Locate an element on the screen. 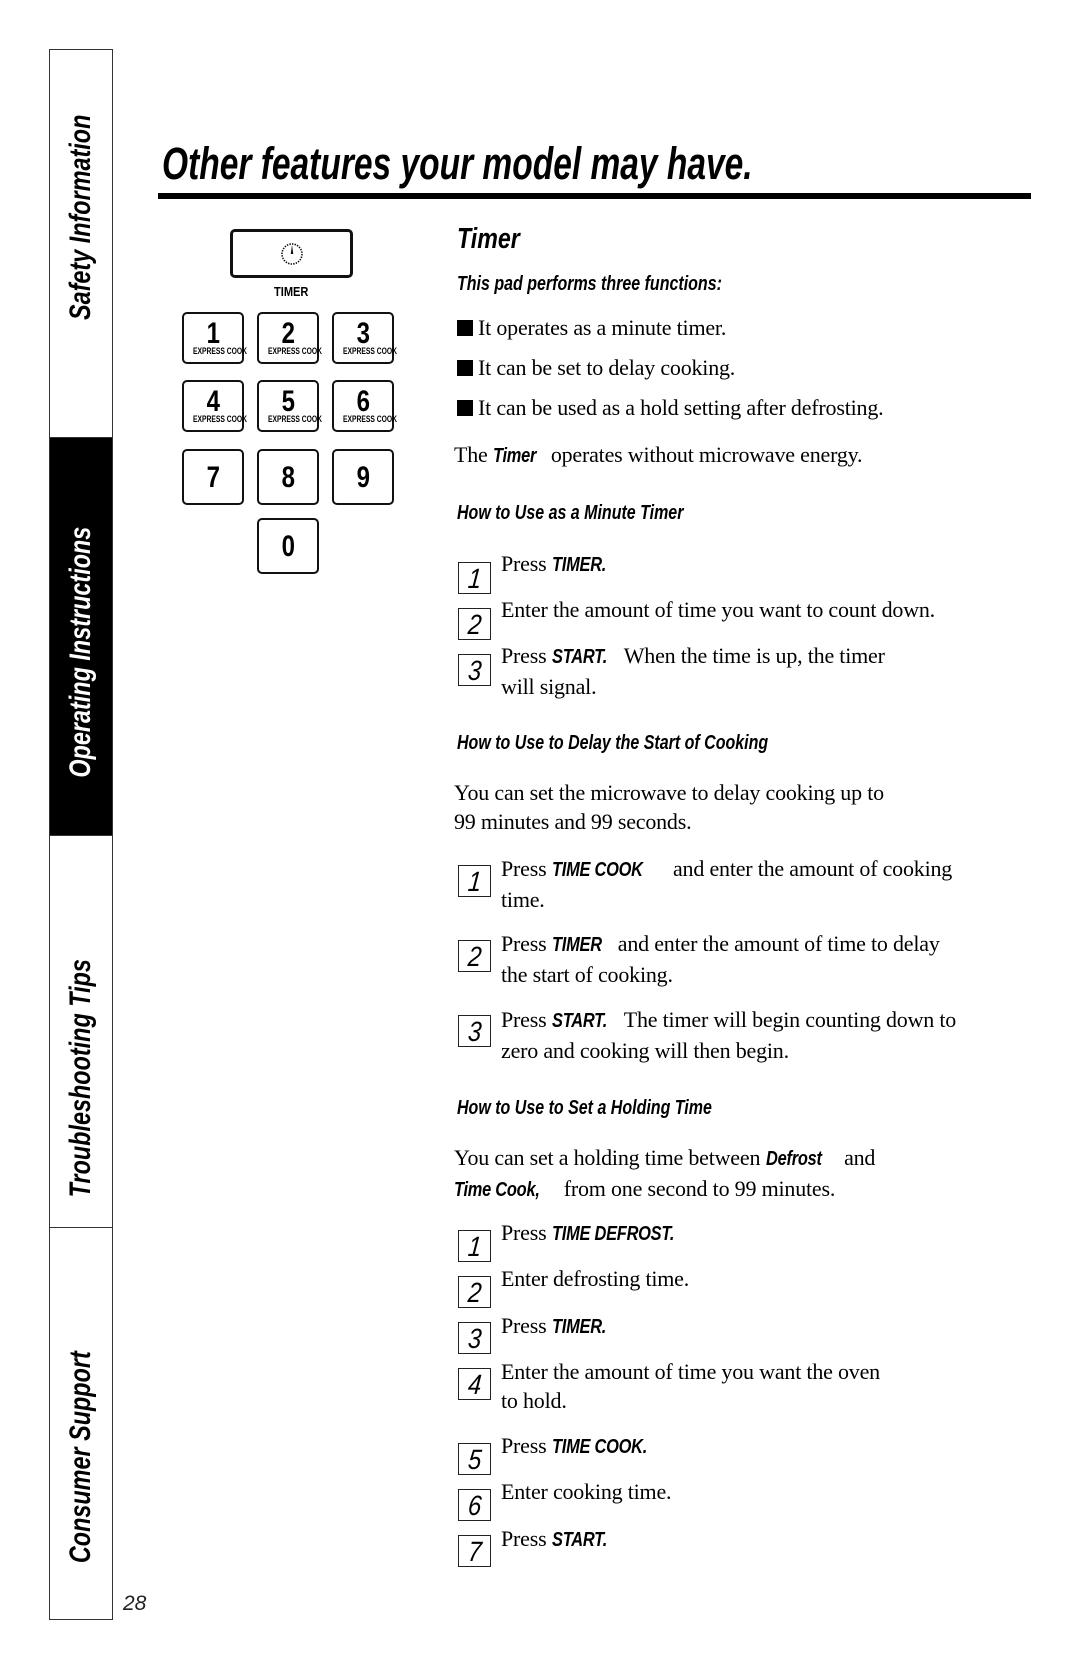  tab-label: Safety Information is located at coordinates (80, 217).